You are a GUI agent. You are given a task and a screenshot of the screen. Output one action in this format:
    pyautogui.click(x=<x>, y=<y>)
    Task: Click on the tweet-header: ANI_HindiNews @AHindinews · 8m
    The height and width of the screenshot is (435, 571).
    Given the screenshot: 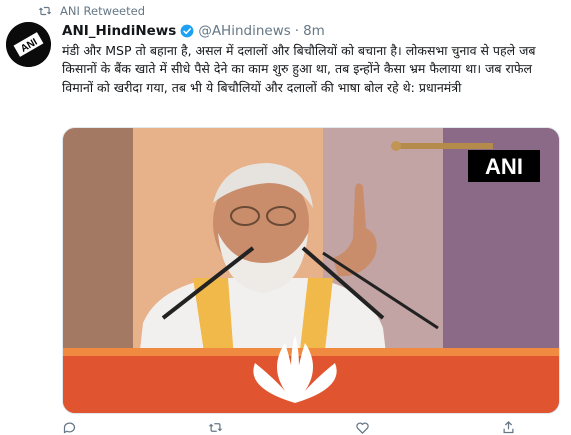 What is the action you would take?
    pyautogui.click(x=193, y=31)
    